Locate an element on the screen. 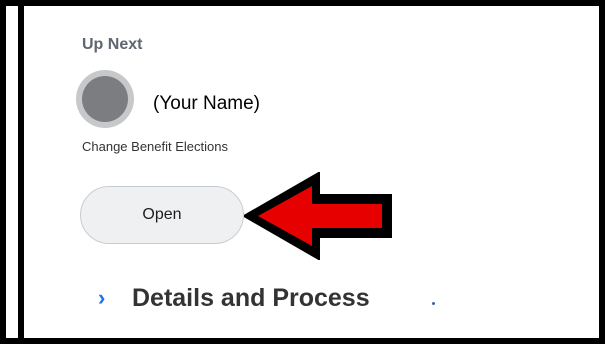 Image resolution: width=605 pixels, height=344 pixels. avatar-icon is located at coordinates (105, 99).